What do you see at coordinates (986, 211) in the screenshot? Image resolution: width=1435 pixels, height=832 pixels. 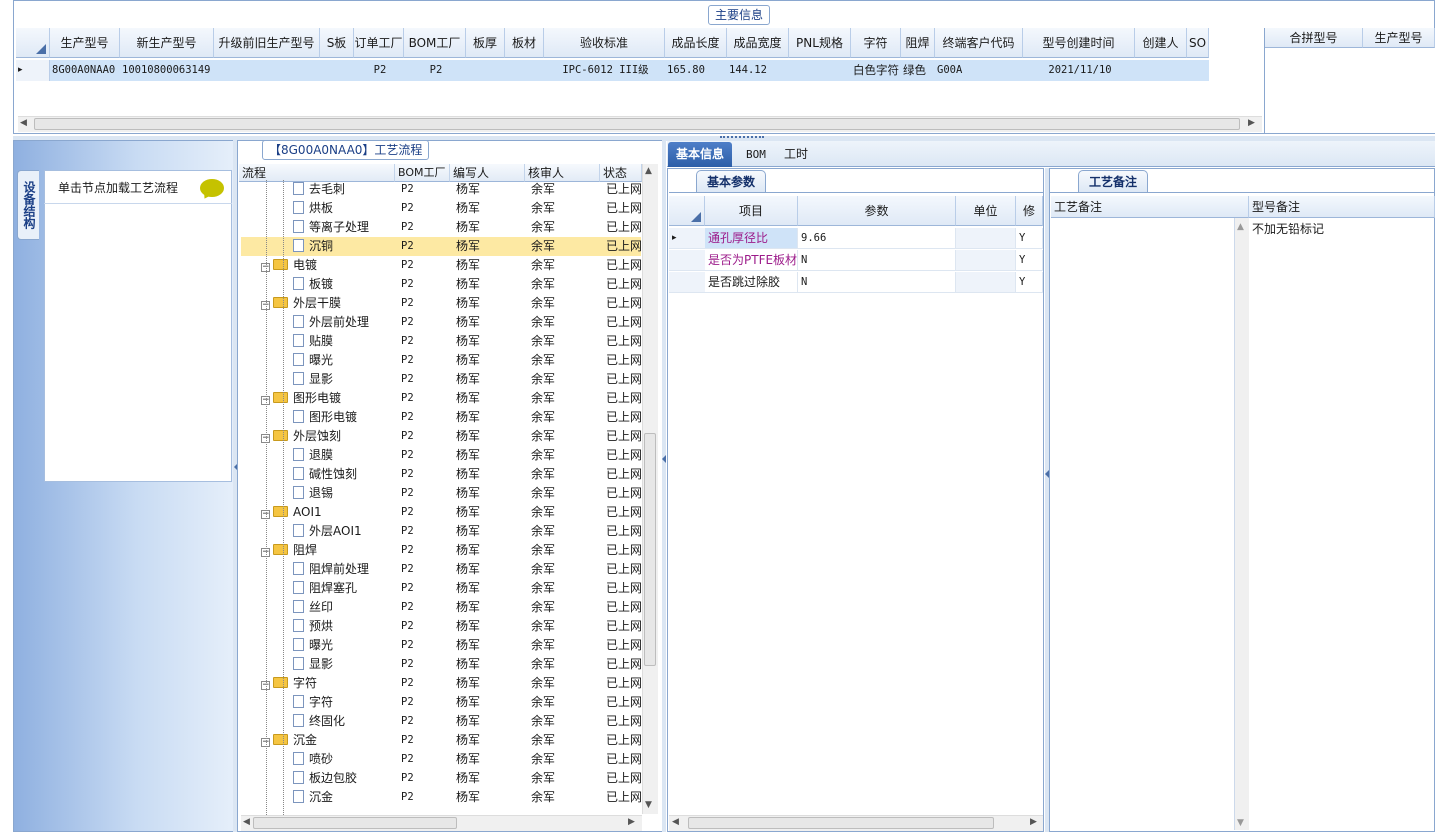 I see `params-col-unit: 单位` at bounding box center [986, 211].